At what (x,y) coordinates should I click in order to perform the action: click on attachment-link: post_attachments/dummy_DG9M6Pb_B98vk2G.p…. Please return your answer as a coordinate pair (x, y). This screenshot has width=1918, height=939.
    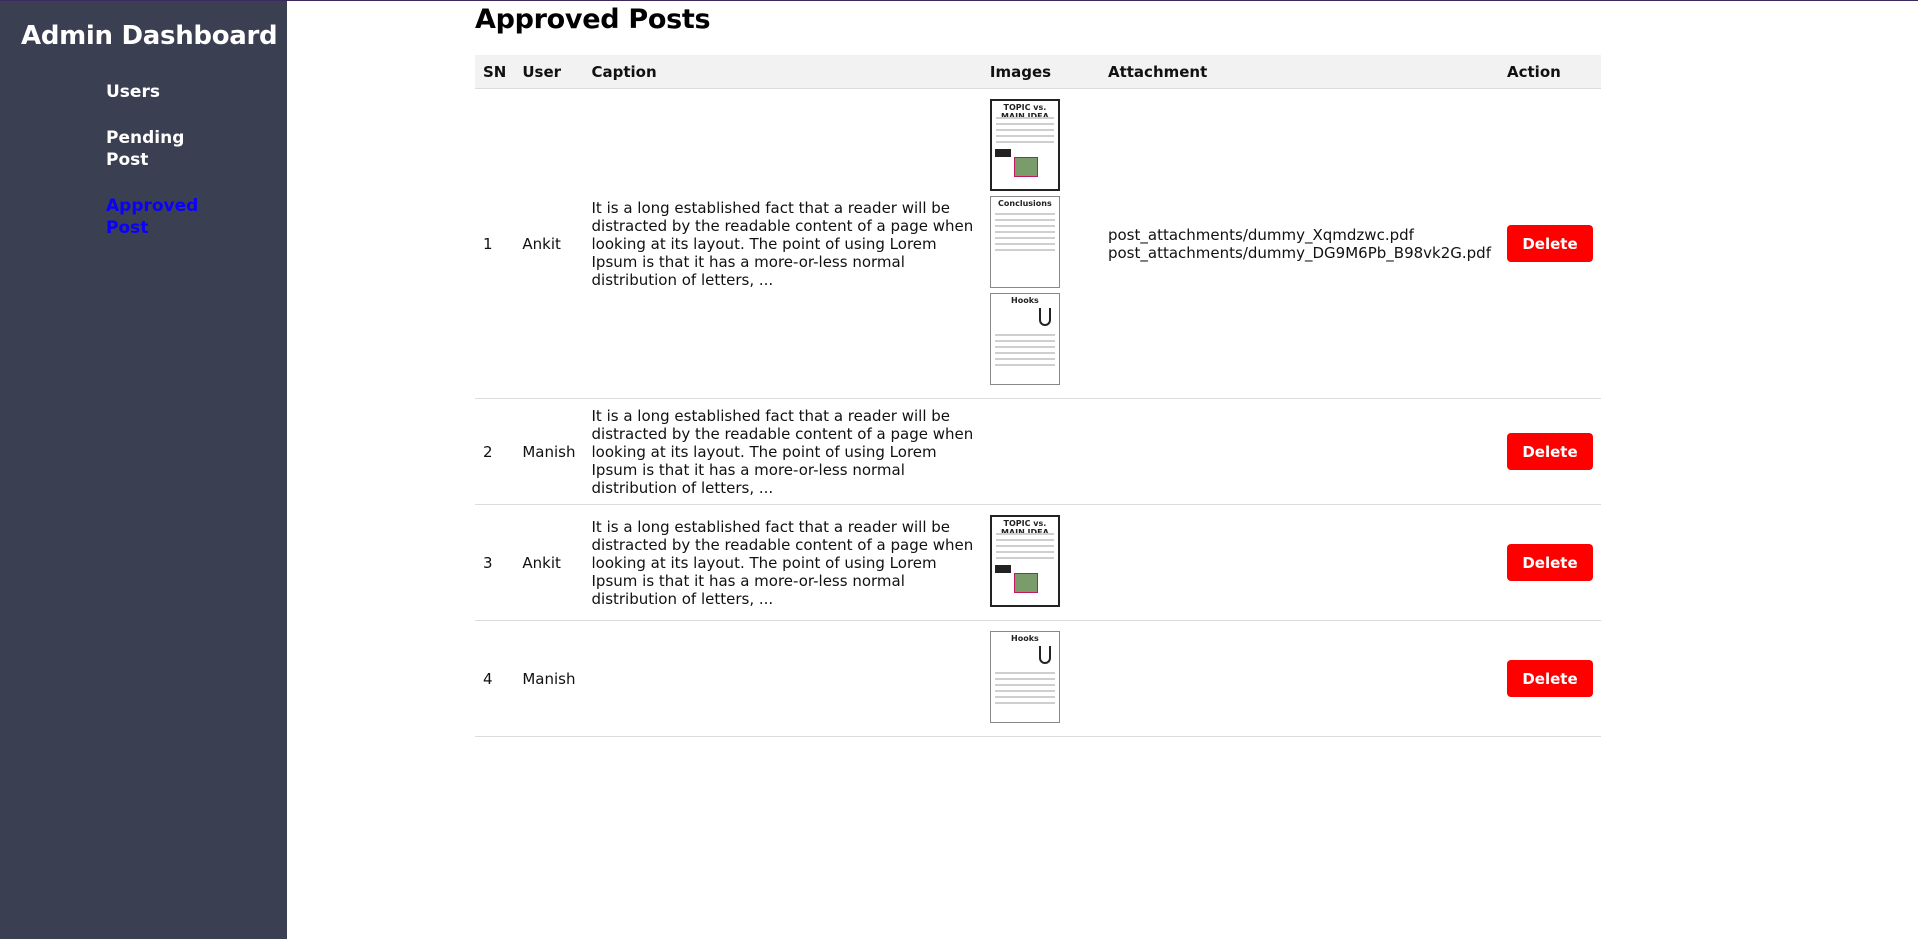
    Looking at the image, I should click on (1299, 253).